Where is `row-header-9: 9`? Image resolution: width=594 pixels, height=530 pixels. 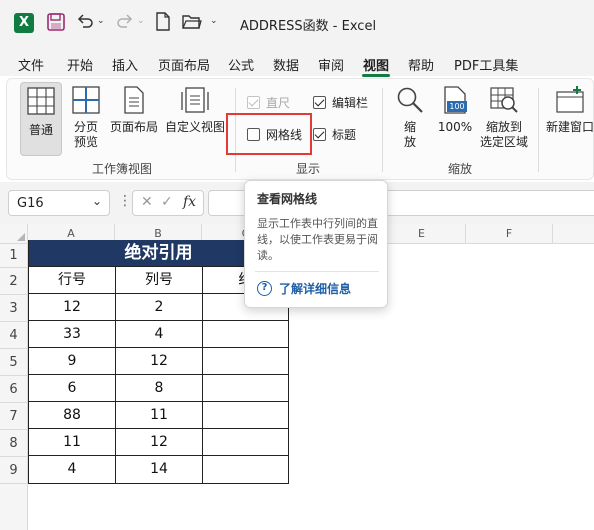 row-header-9: 9 is located at coordinates (14, 470).